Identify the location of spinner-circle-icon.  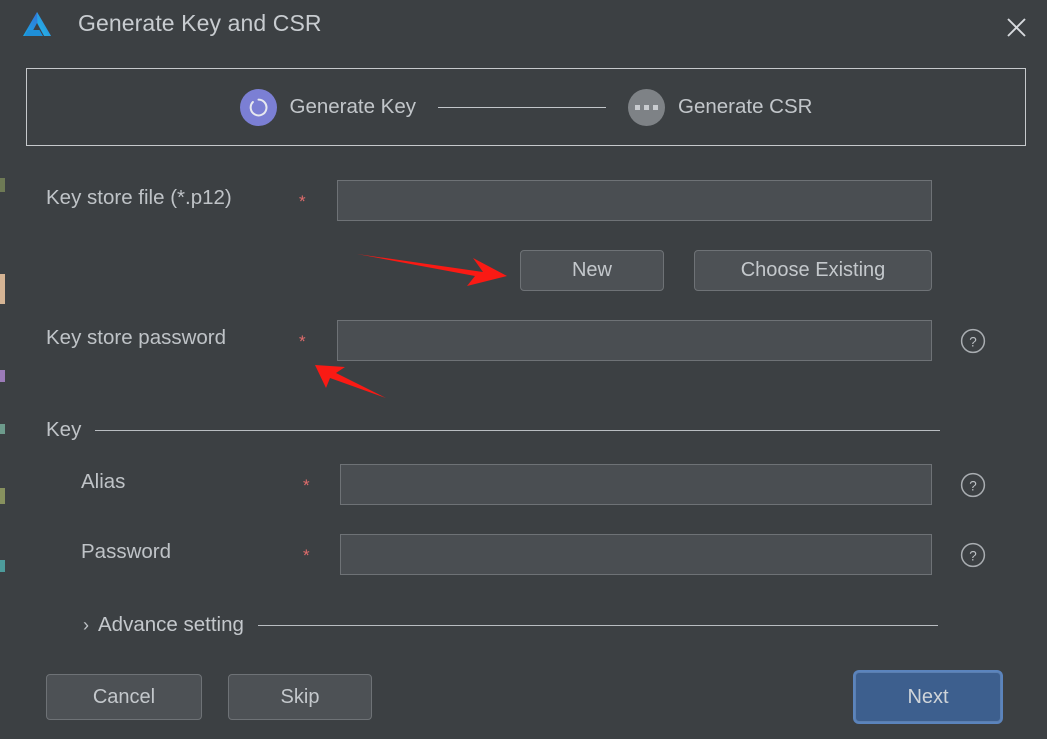
(258, 107).